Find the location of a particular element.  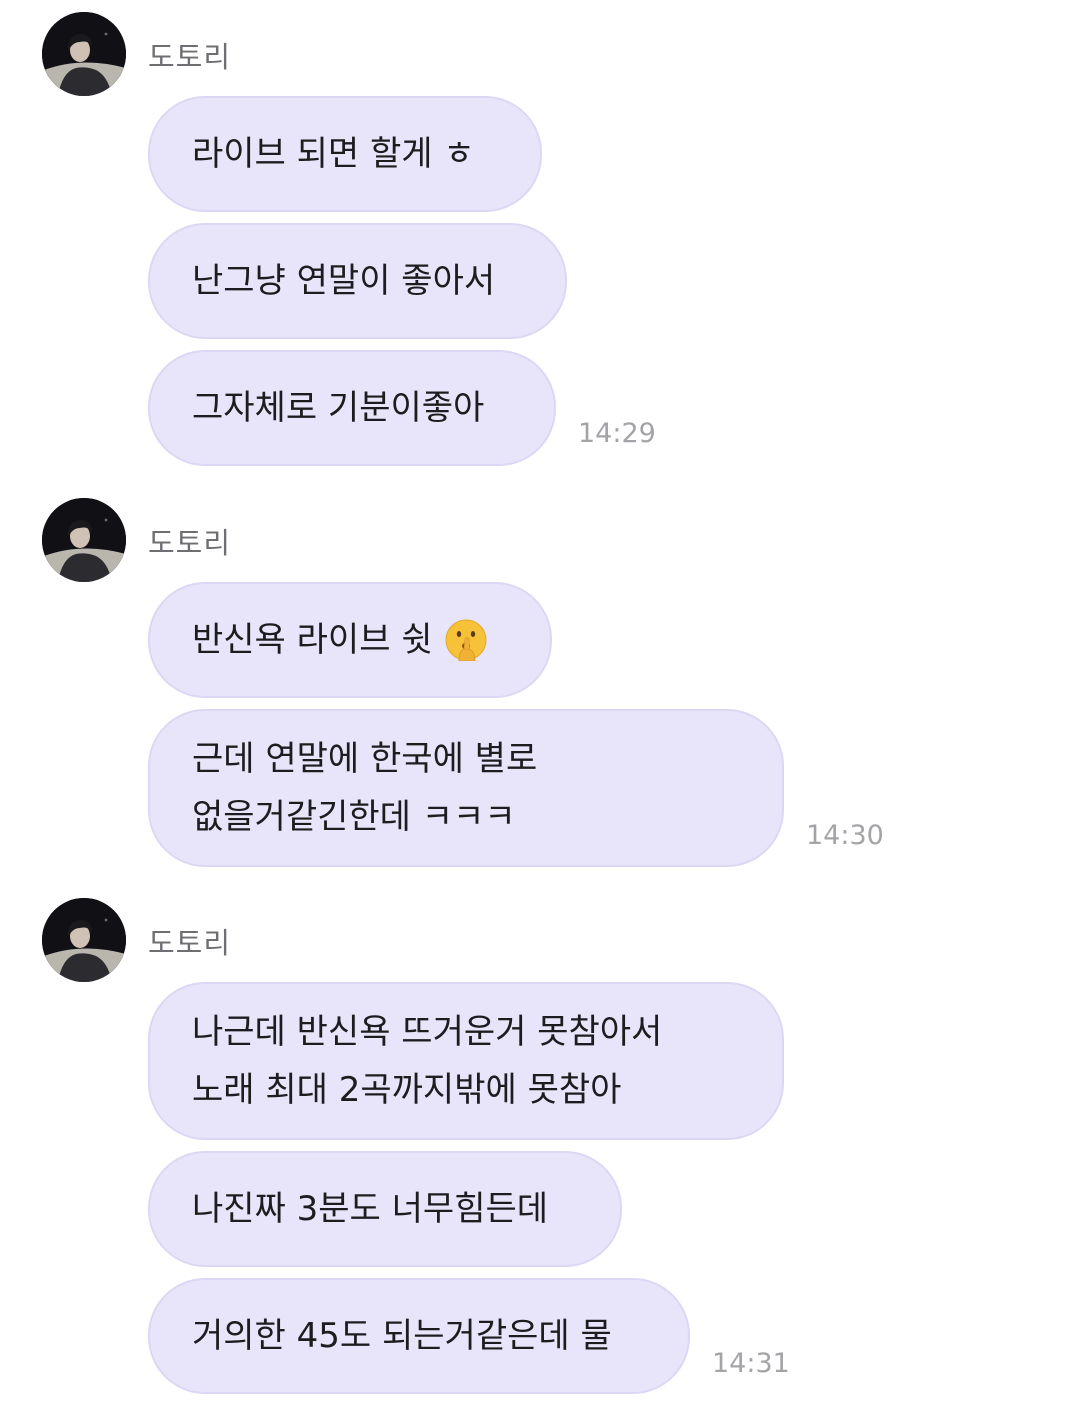

shushing-face-emoji-icon is located at coordinates (466, 640).